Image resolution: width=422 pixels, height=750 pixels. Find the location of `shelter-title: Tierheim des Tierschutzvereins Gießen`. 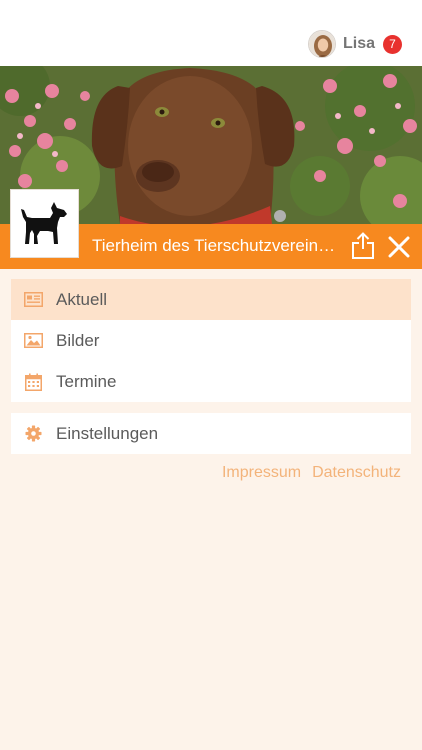

shelter-title: Tierheim des Tierschutzvereins Gießen is located at coordinates (217, 245).